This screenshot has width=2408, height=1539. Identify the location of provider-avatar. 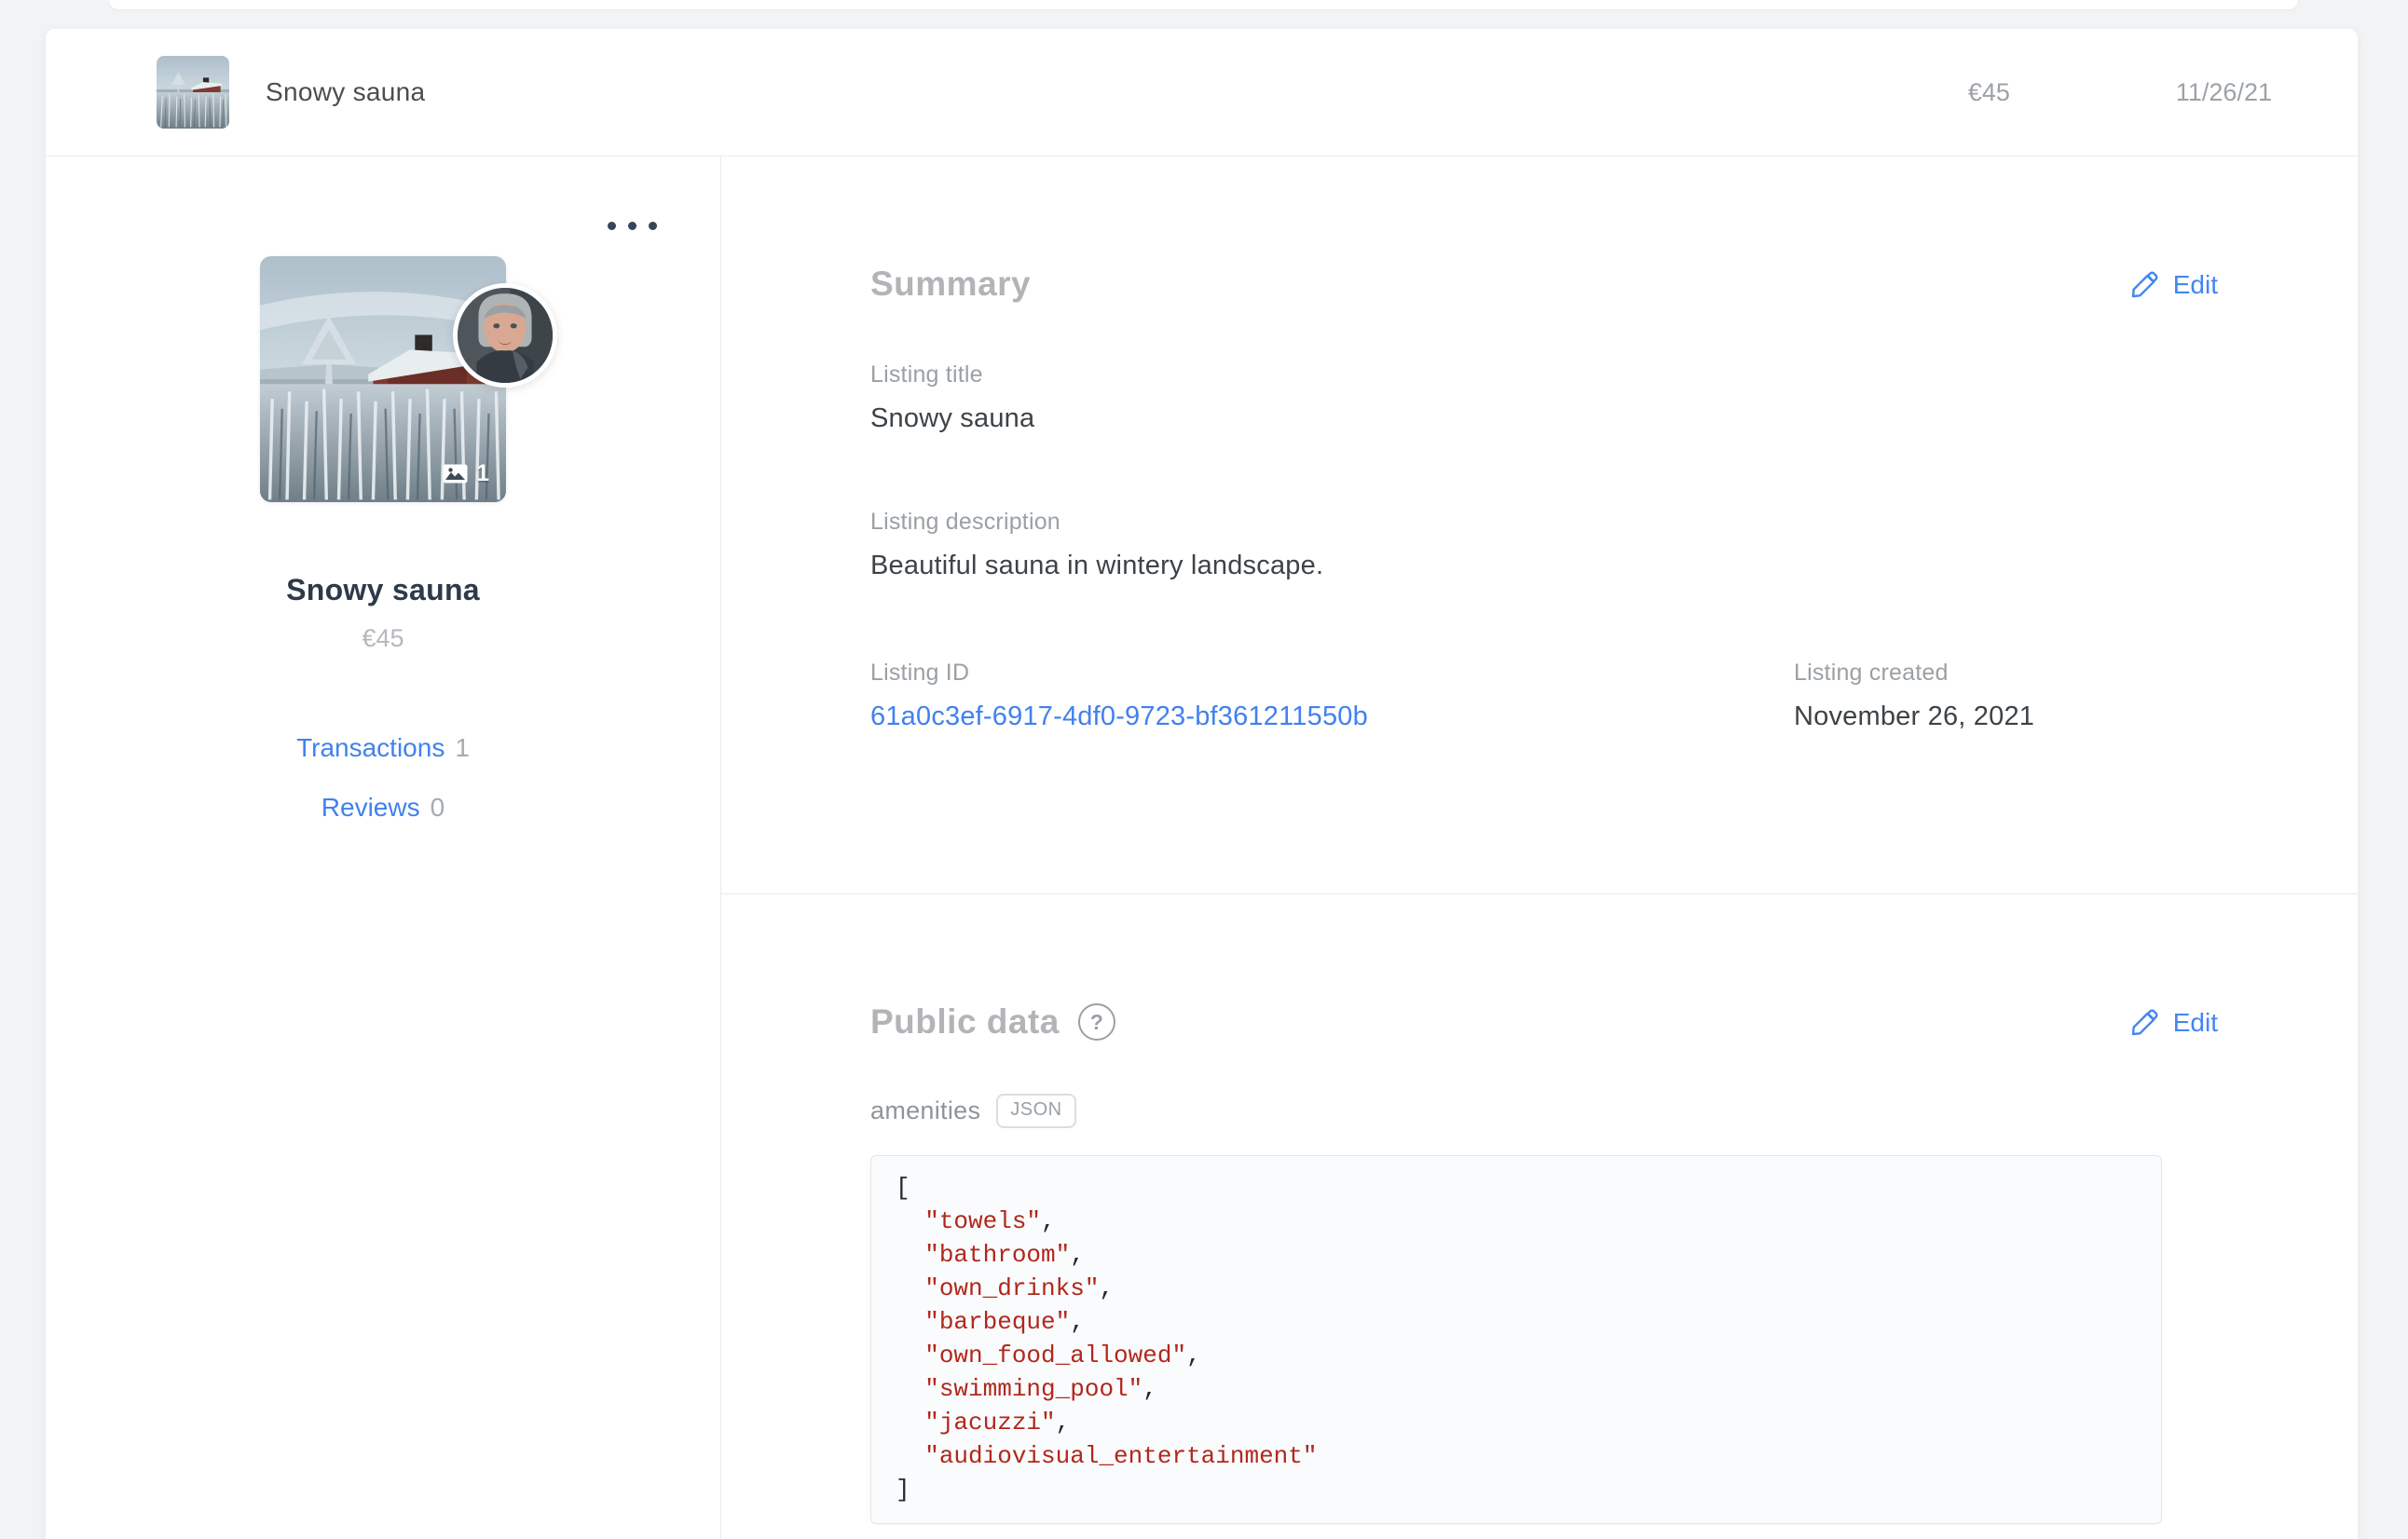
(505, 335).